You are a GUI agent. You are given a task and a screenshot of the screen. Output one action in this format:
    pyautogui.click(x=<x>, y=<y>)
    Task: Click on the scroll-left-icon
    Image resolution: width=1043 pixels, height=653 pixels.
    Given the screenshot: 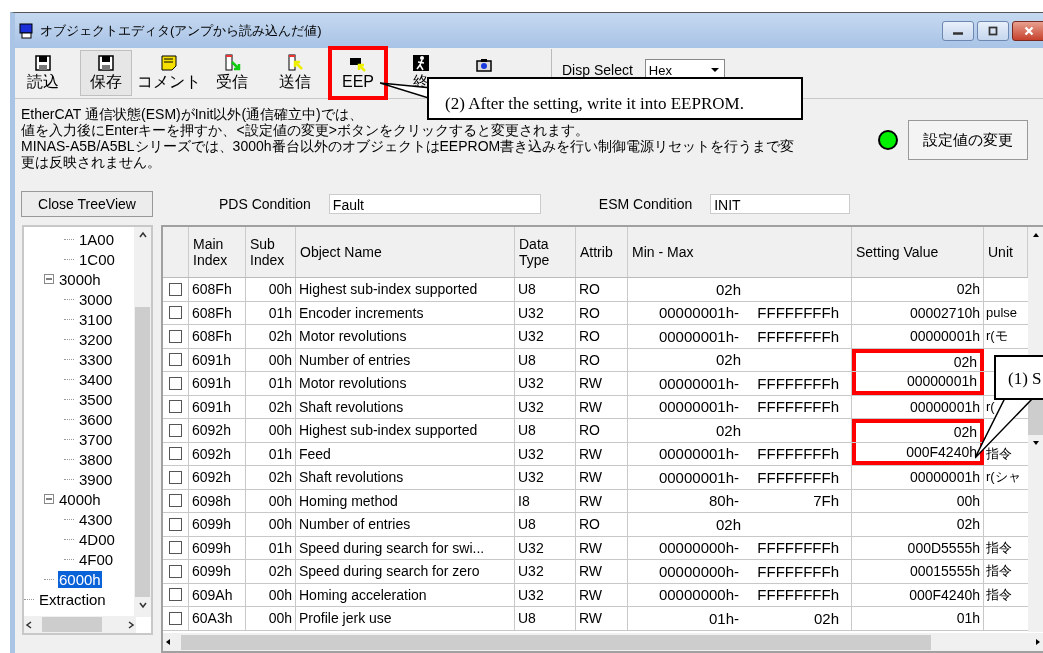 What is the action you would take?
    pyautogui.click(x=29, y=624)
    